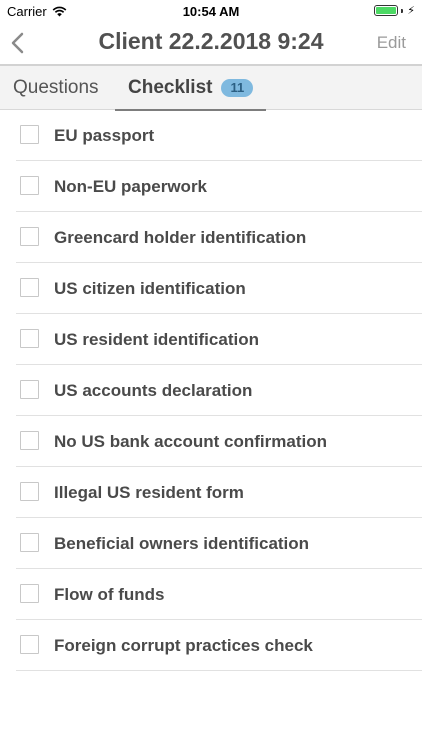 This screenshot has height=750, width=422. Describe the element at coordinates (391, 43) in the screenshot. I see `edit-button: Edit` at that location.